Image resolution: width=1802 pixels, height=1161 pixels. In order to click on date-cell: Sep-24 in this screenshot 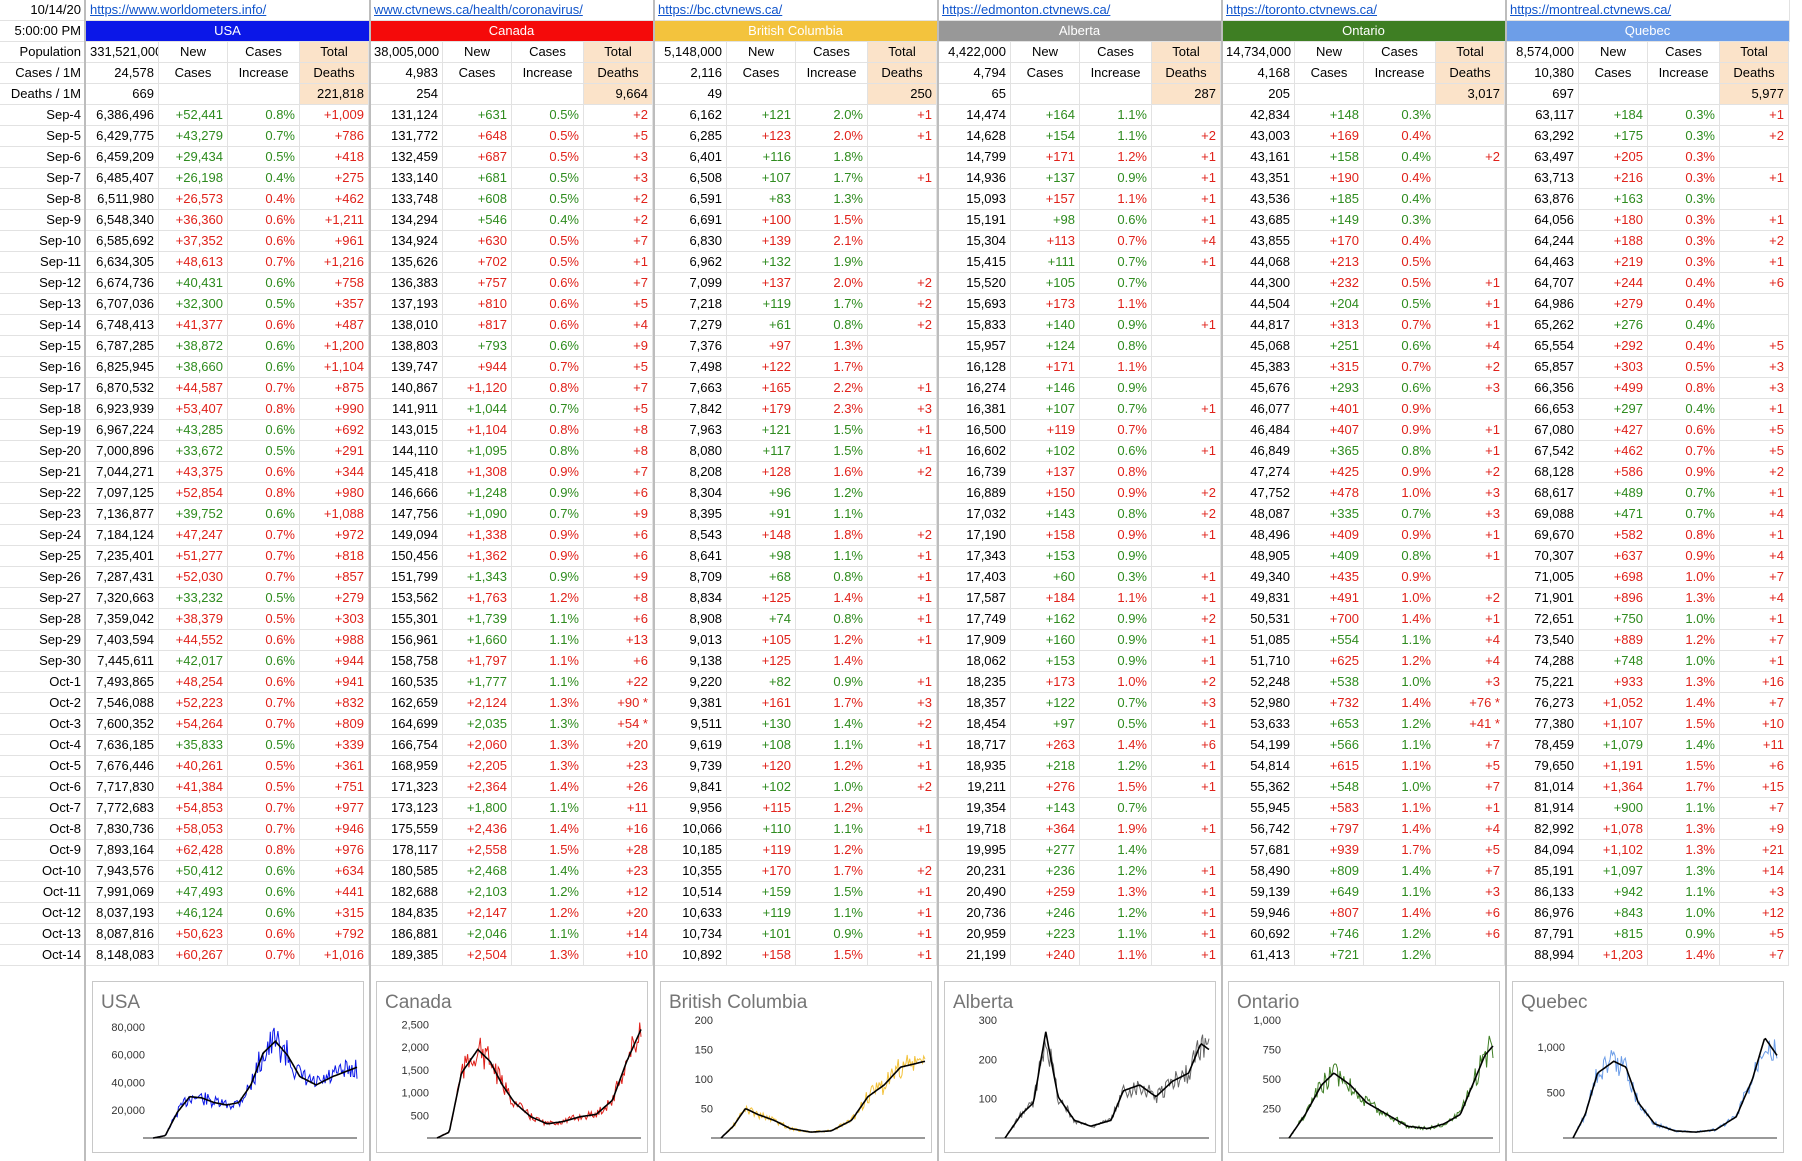, I will do `click(43, 535)`.